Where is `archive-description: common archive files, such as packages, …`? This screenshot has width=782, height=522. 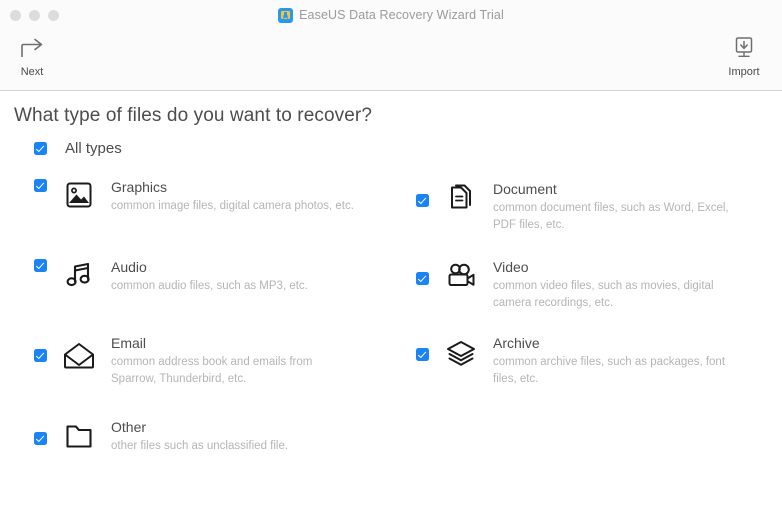
archive-description: common archive files, such as packages, … is located at coordinates (609, 370).